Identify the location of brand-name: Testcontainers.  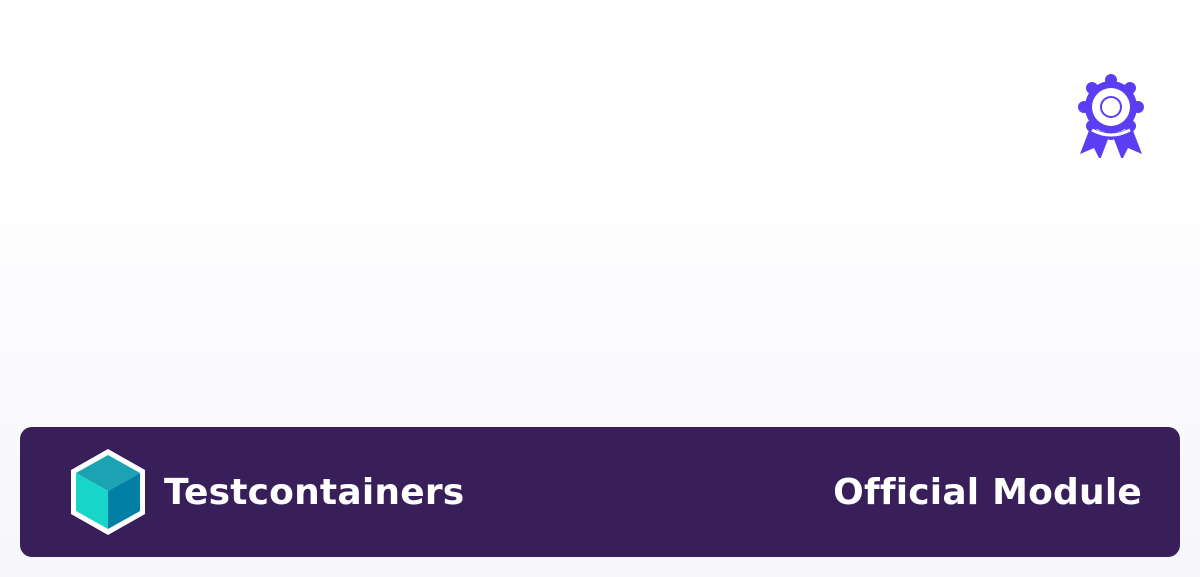
(314, 492).